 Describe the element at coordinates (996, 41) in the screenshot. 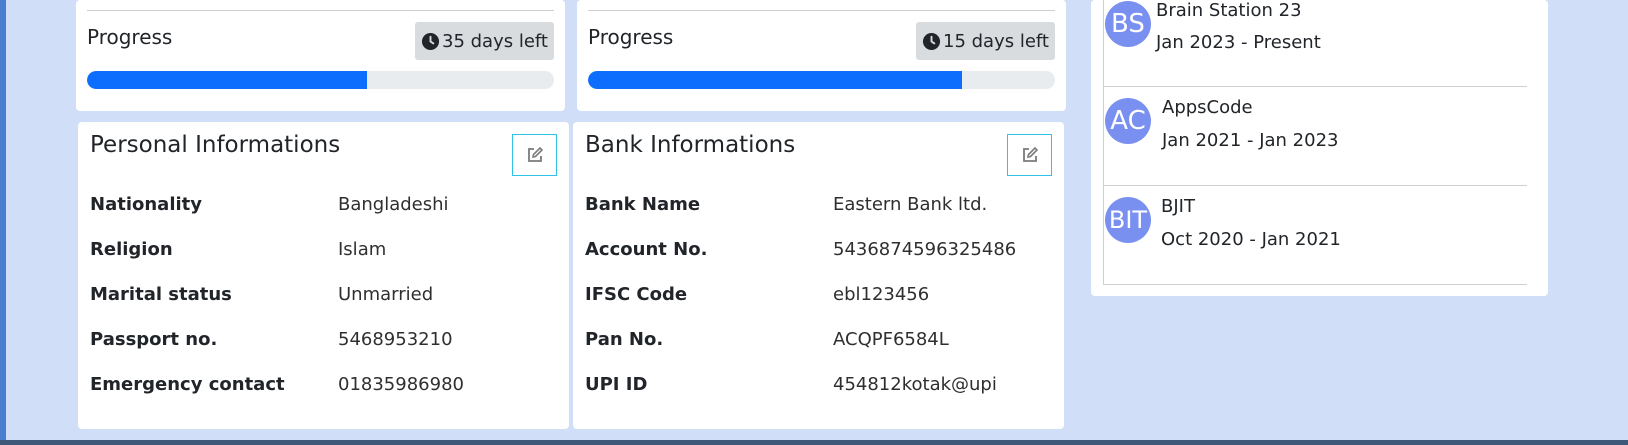

I see `days-left-text: 15 days left` at that location.